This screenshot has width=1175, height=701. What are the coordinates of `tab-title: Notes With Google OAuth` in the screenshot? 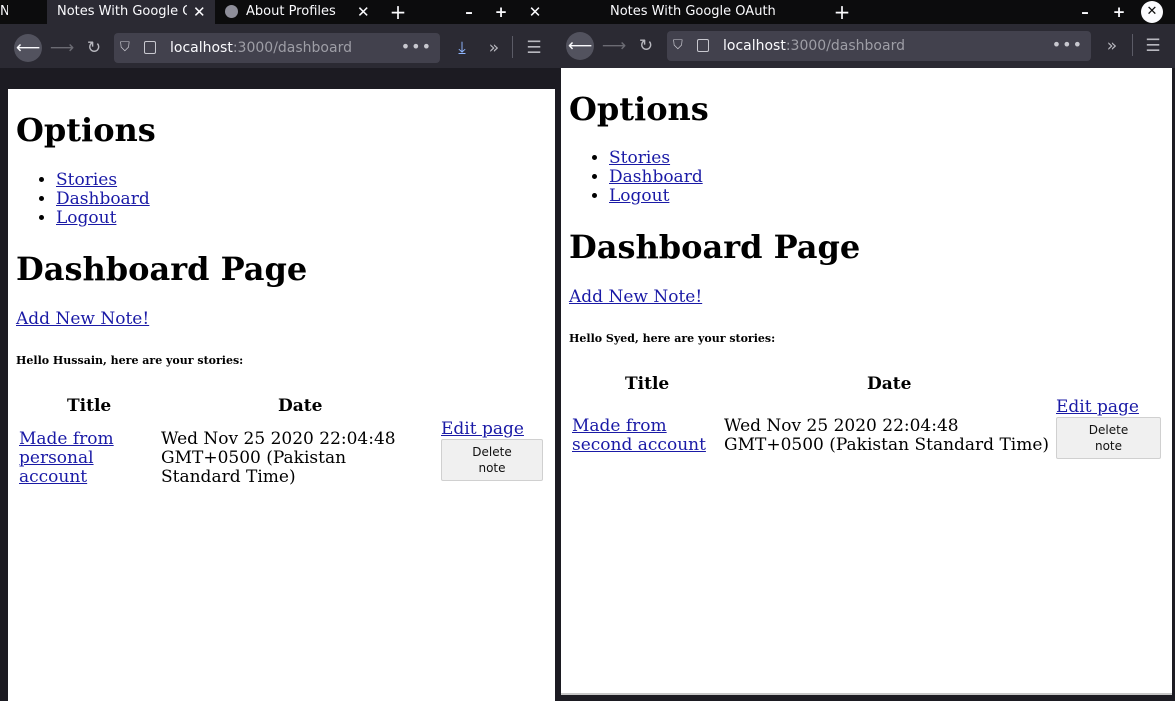 It's located at (693, 11).